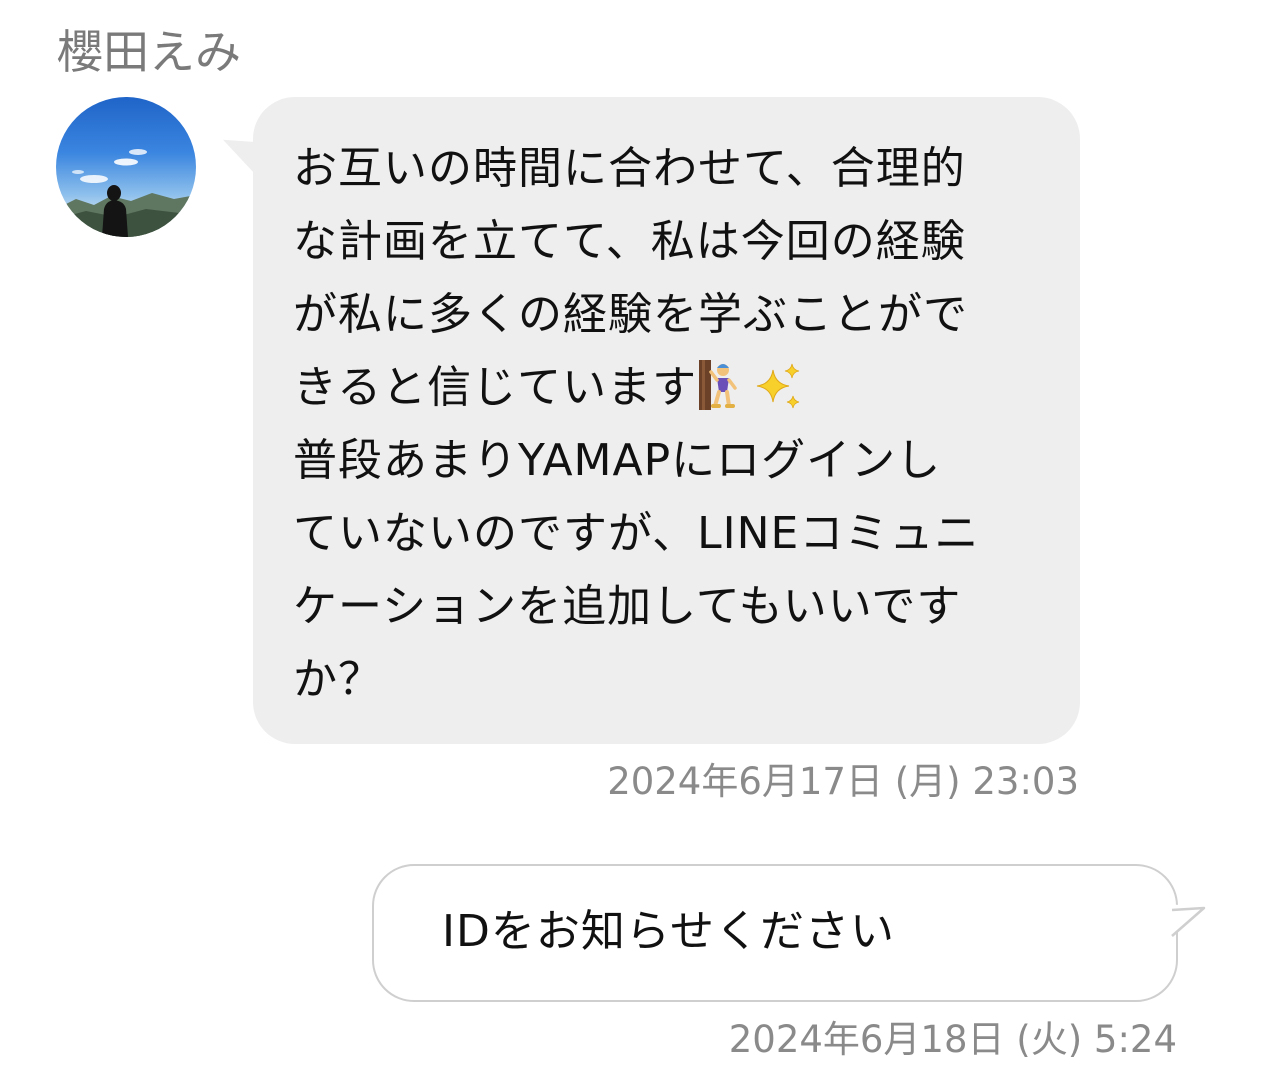 The image size is (1262, 1080). What do you see at coordinates (617, 460) in the screenshot?
I see `message-line: 普段あまりYAMAPにログインし` at bounding box center [617, 460].